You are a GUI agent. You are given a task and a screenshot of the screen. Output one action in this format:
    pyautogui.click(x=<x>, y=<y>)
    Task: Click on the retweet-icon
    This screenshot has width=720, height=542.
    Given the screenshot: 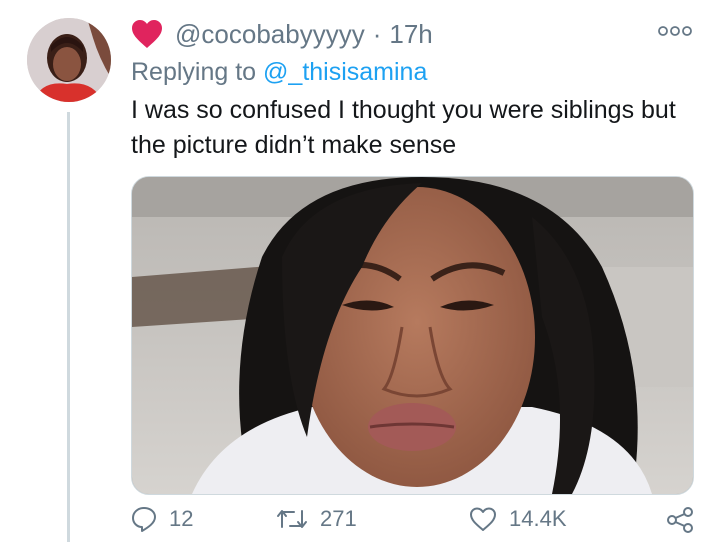 What is the action you would take?
    pyautogui.click(x=292, y=519)
    